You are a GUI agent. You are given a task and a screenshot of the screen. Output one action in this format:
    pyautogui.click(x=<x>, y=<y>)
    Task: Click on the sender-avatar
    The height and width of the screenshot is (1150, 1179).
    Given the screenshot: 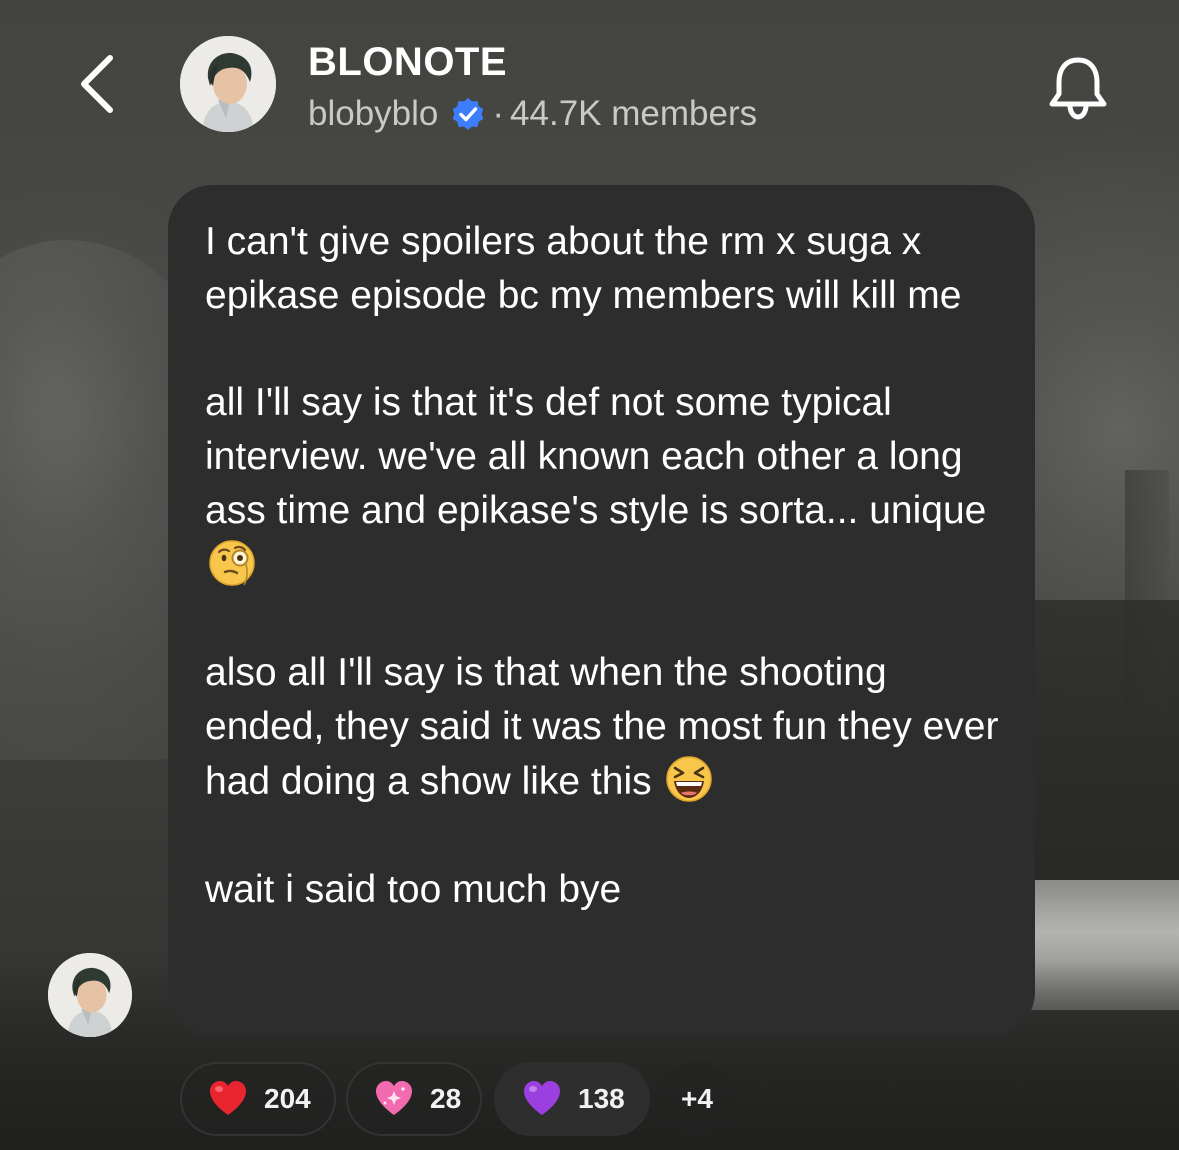 What is the action you would take?
    pyautogui.click(x=90, y=995)
    